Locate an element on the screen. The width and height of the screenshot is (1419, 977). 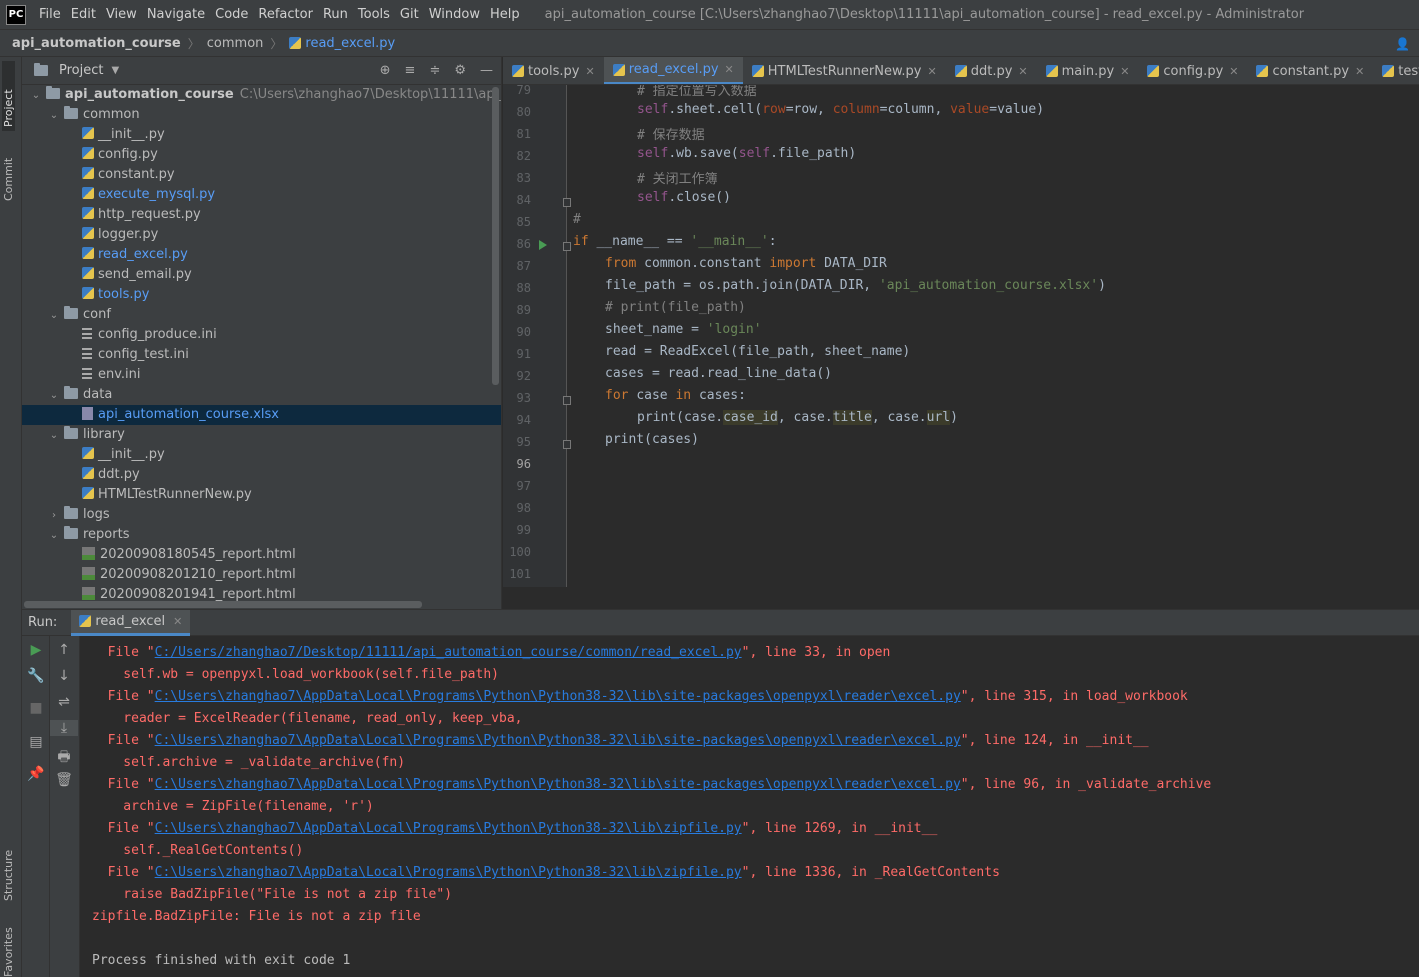
tree-file: http_request.py is located at coordinates (261, 215).